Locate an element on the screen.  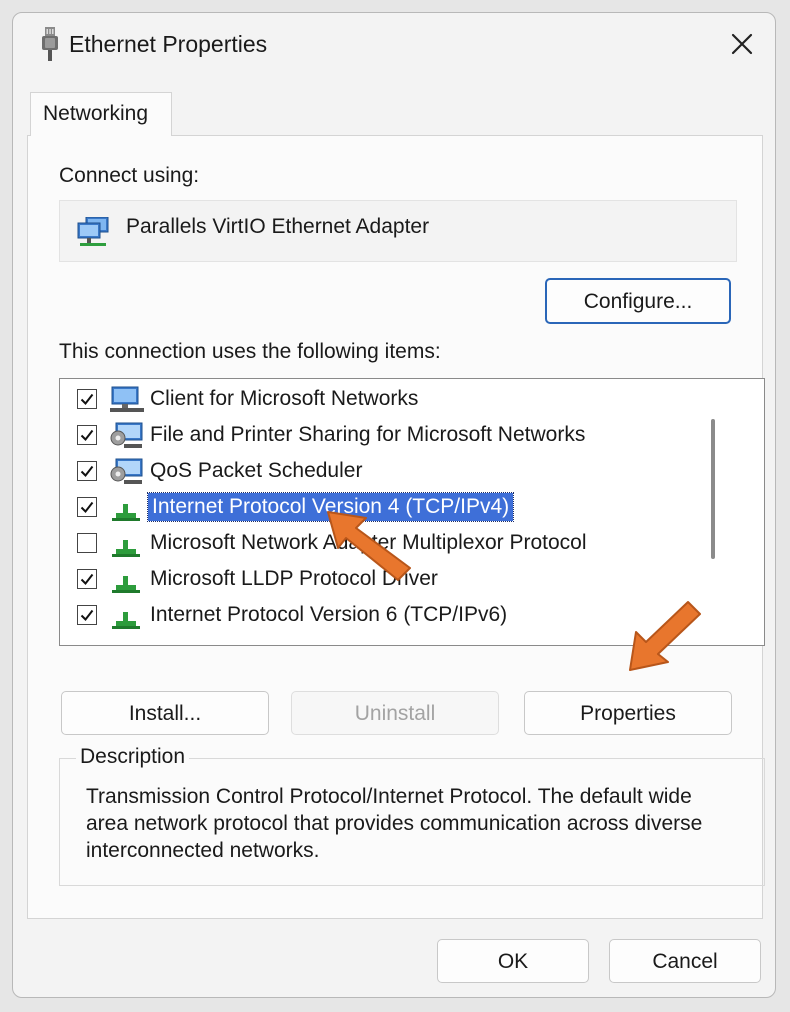
ok-button-label: OK is located at coordinates (513, 961).